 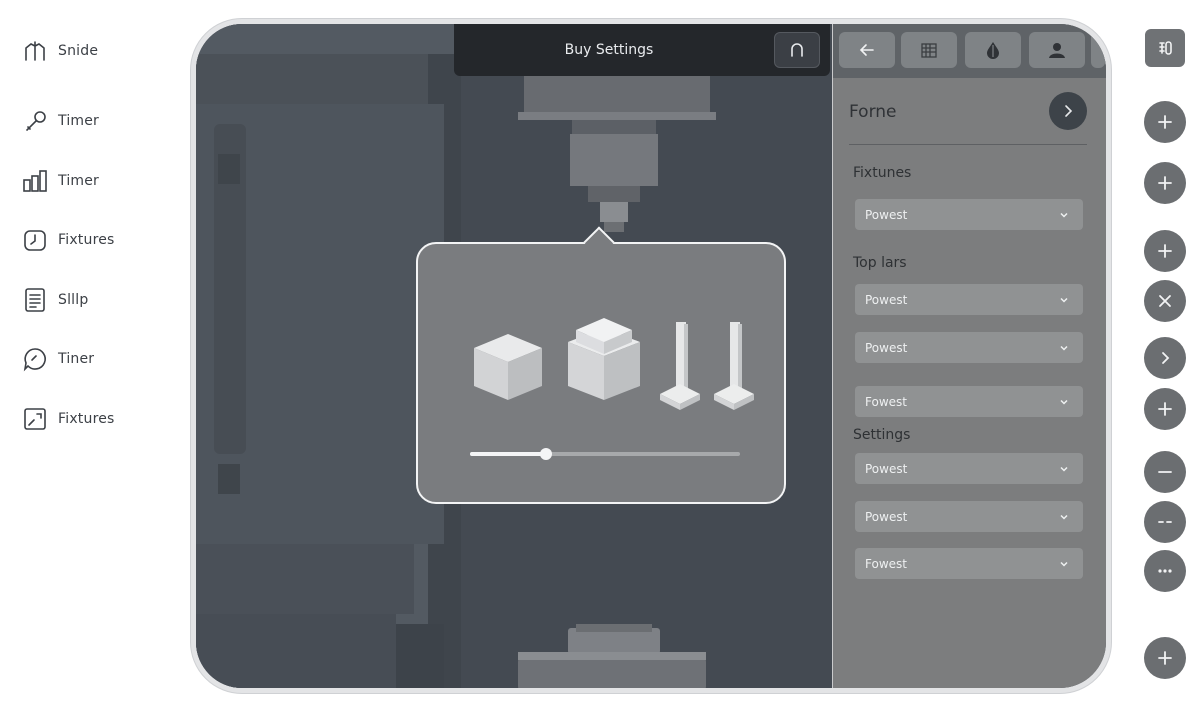 What do you see at coordinates (55, 300) in the screenshot?
I see `menu-item-slllp: Slllp` at bounding box center [55, 300].